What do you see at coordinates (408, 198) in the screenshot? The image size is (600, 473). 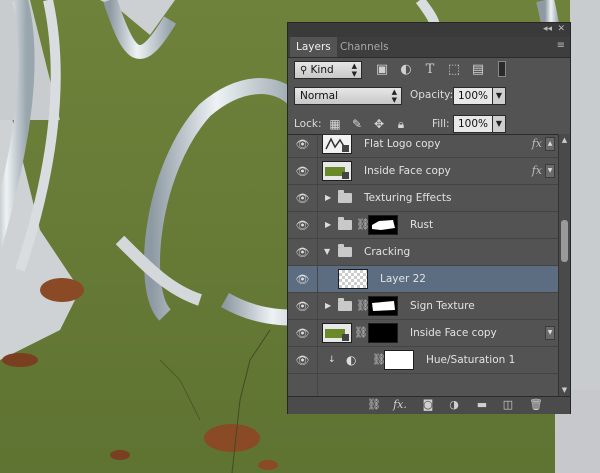 I see `layer-name: Texturing Effects` at bounding box center [408, 198].